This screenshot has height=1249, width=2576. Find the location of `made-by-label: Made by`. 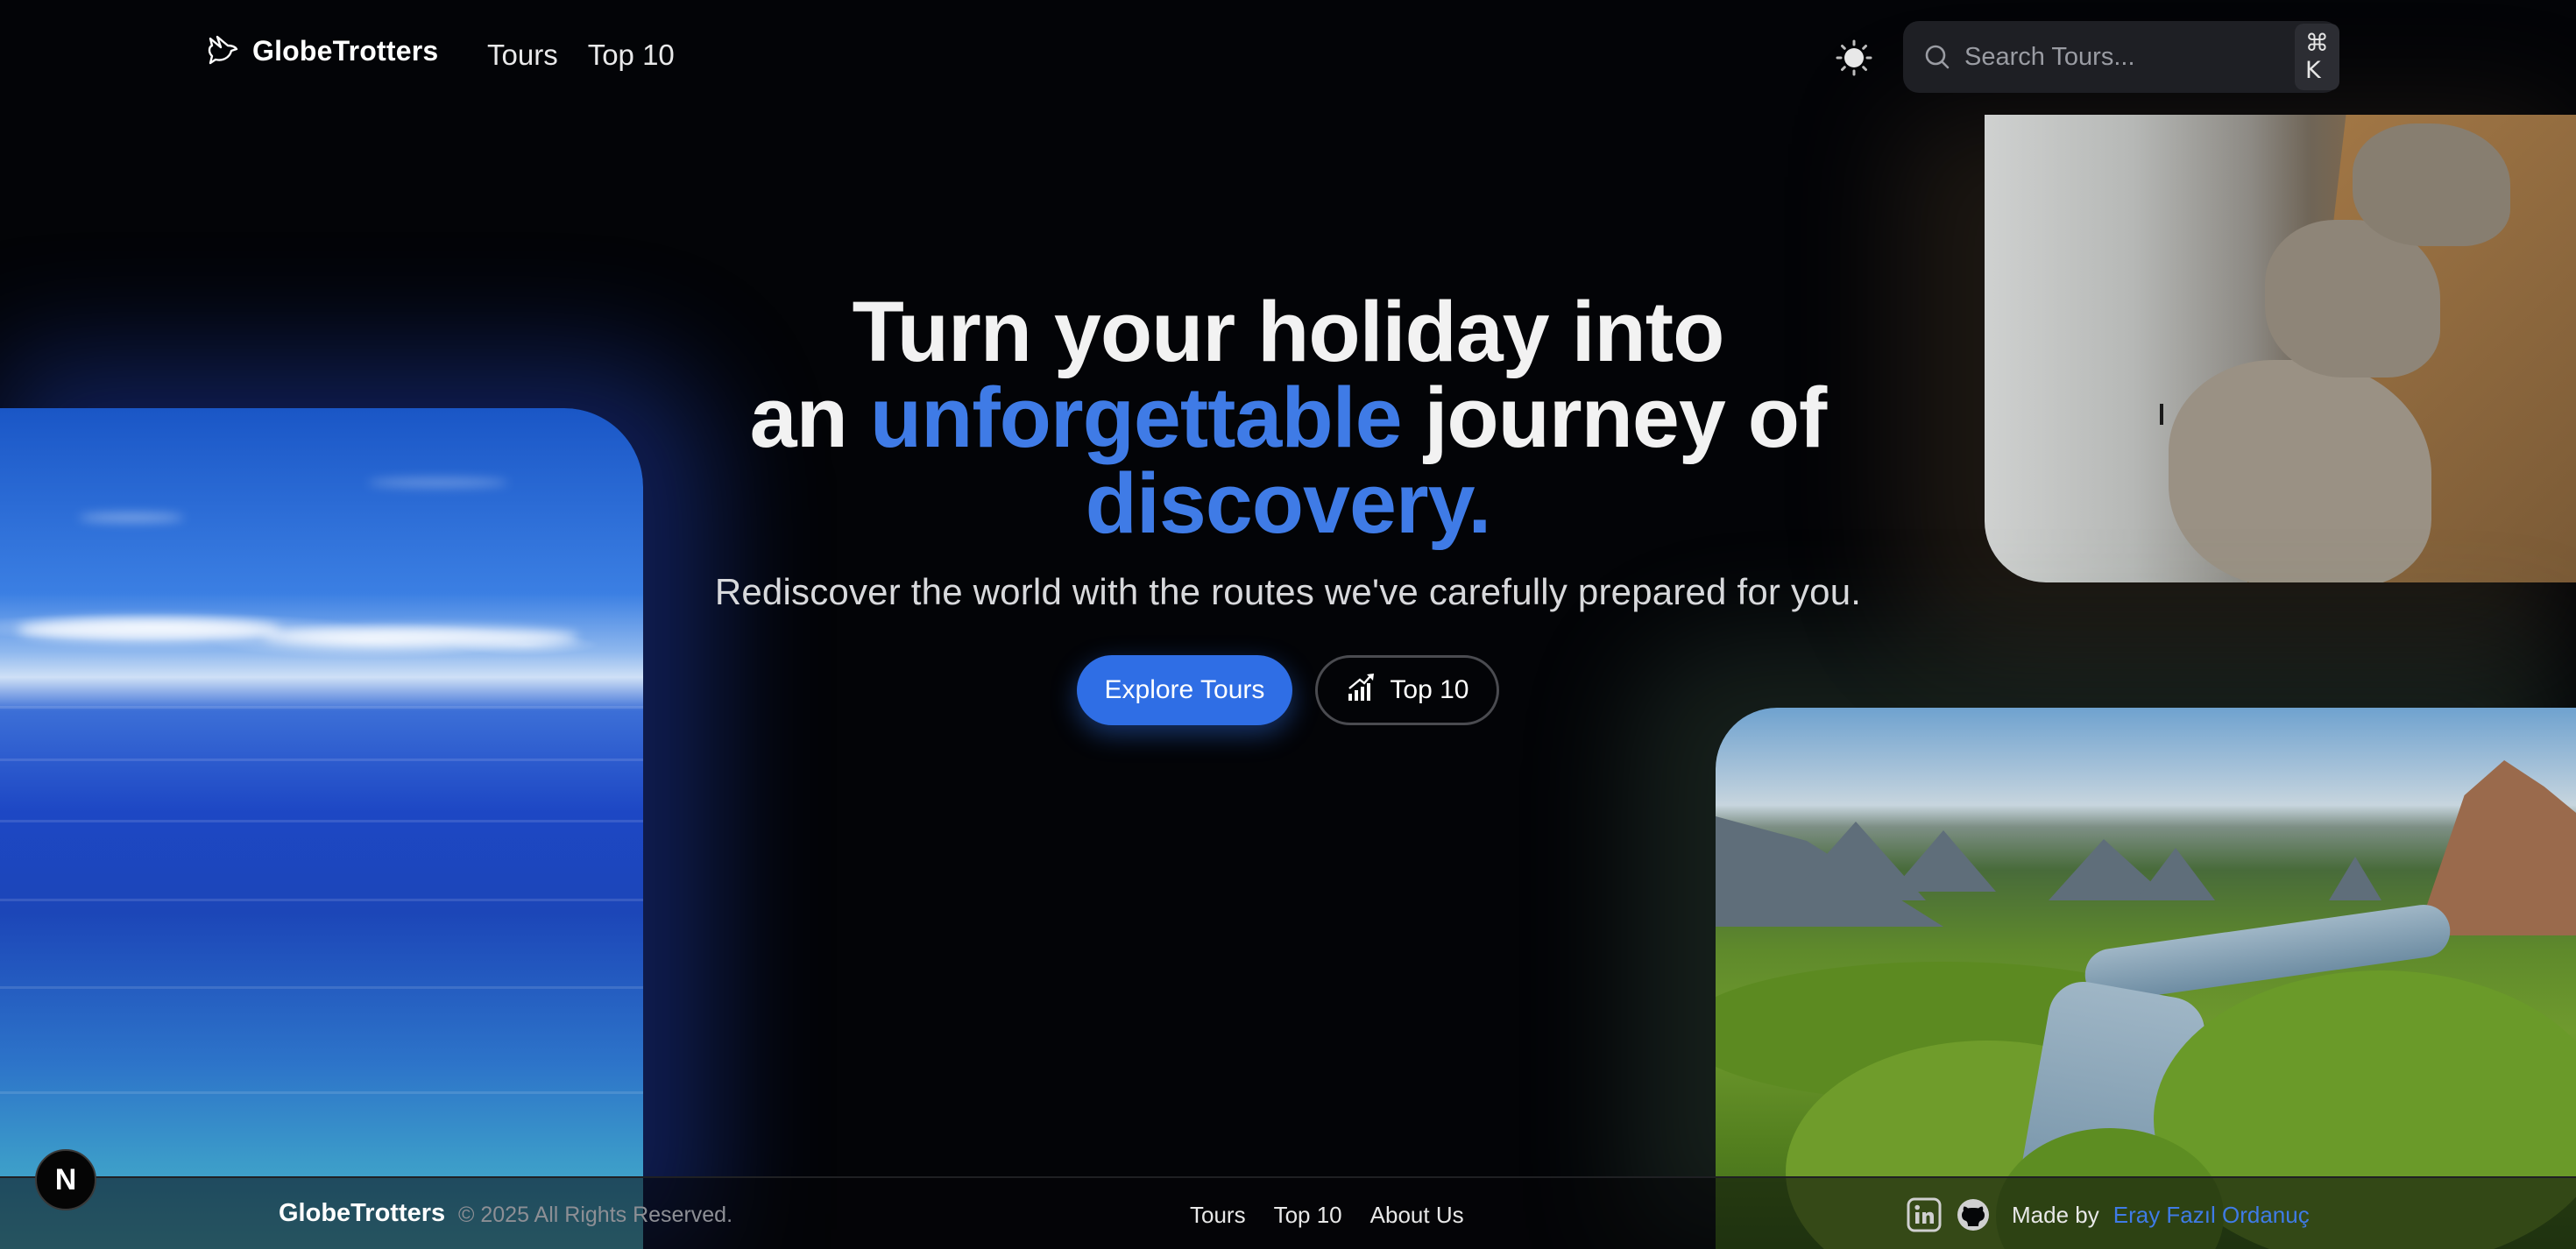

made-by-label: Made by is located at coordinates (2055, 1214).